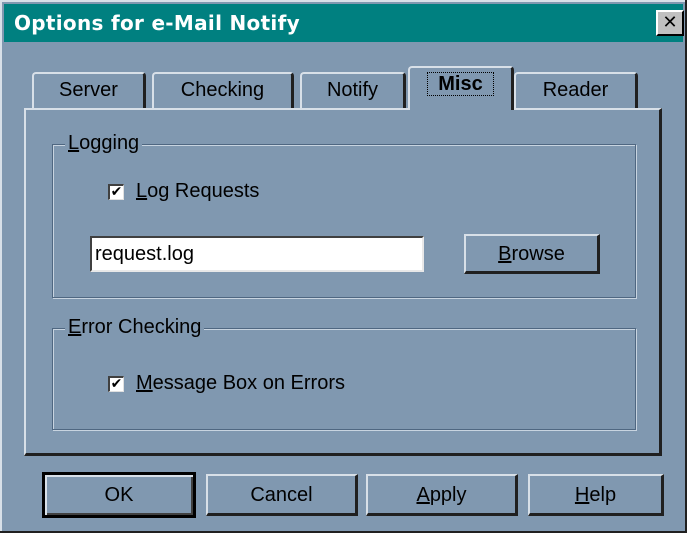 This screenshot has width=687, height=533. Describe the element at coordinates (282, 495) in the screenshot. I see `cancel-button: Cancel` at that location.